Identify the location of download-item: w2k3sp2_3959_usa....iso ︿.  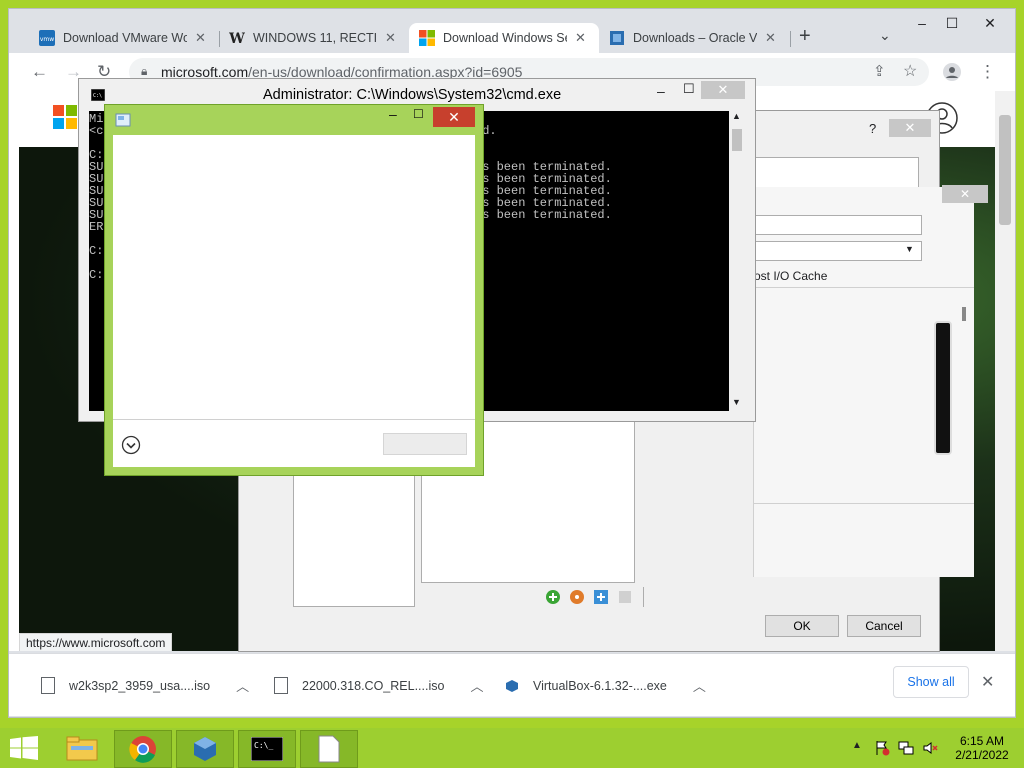
(145, 685).